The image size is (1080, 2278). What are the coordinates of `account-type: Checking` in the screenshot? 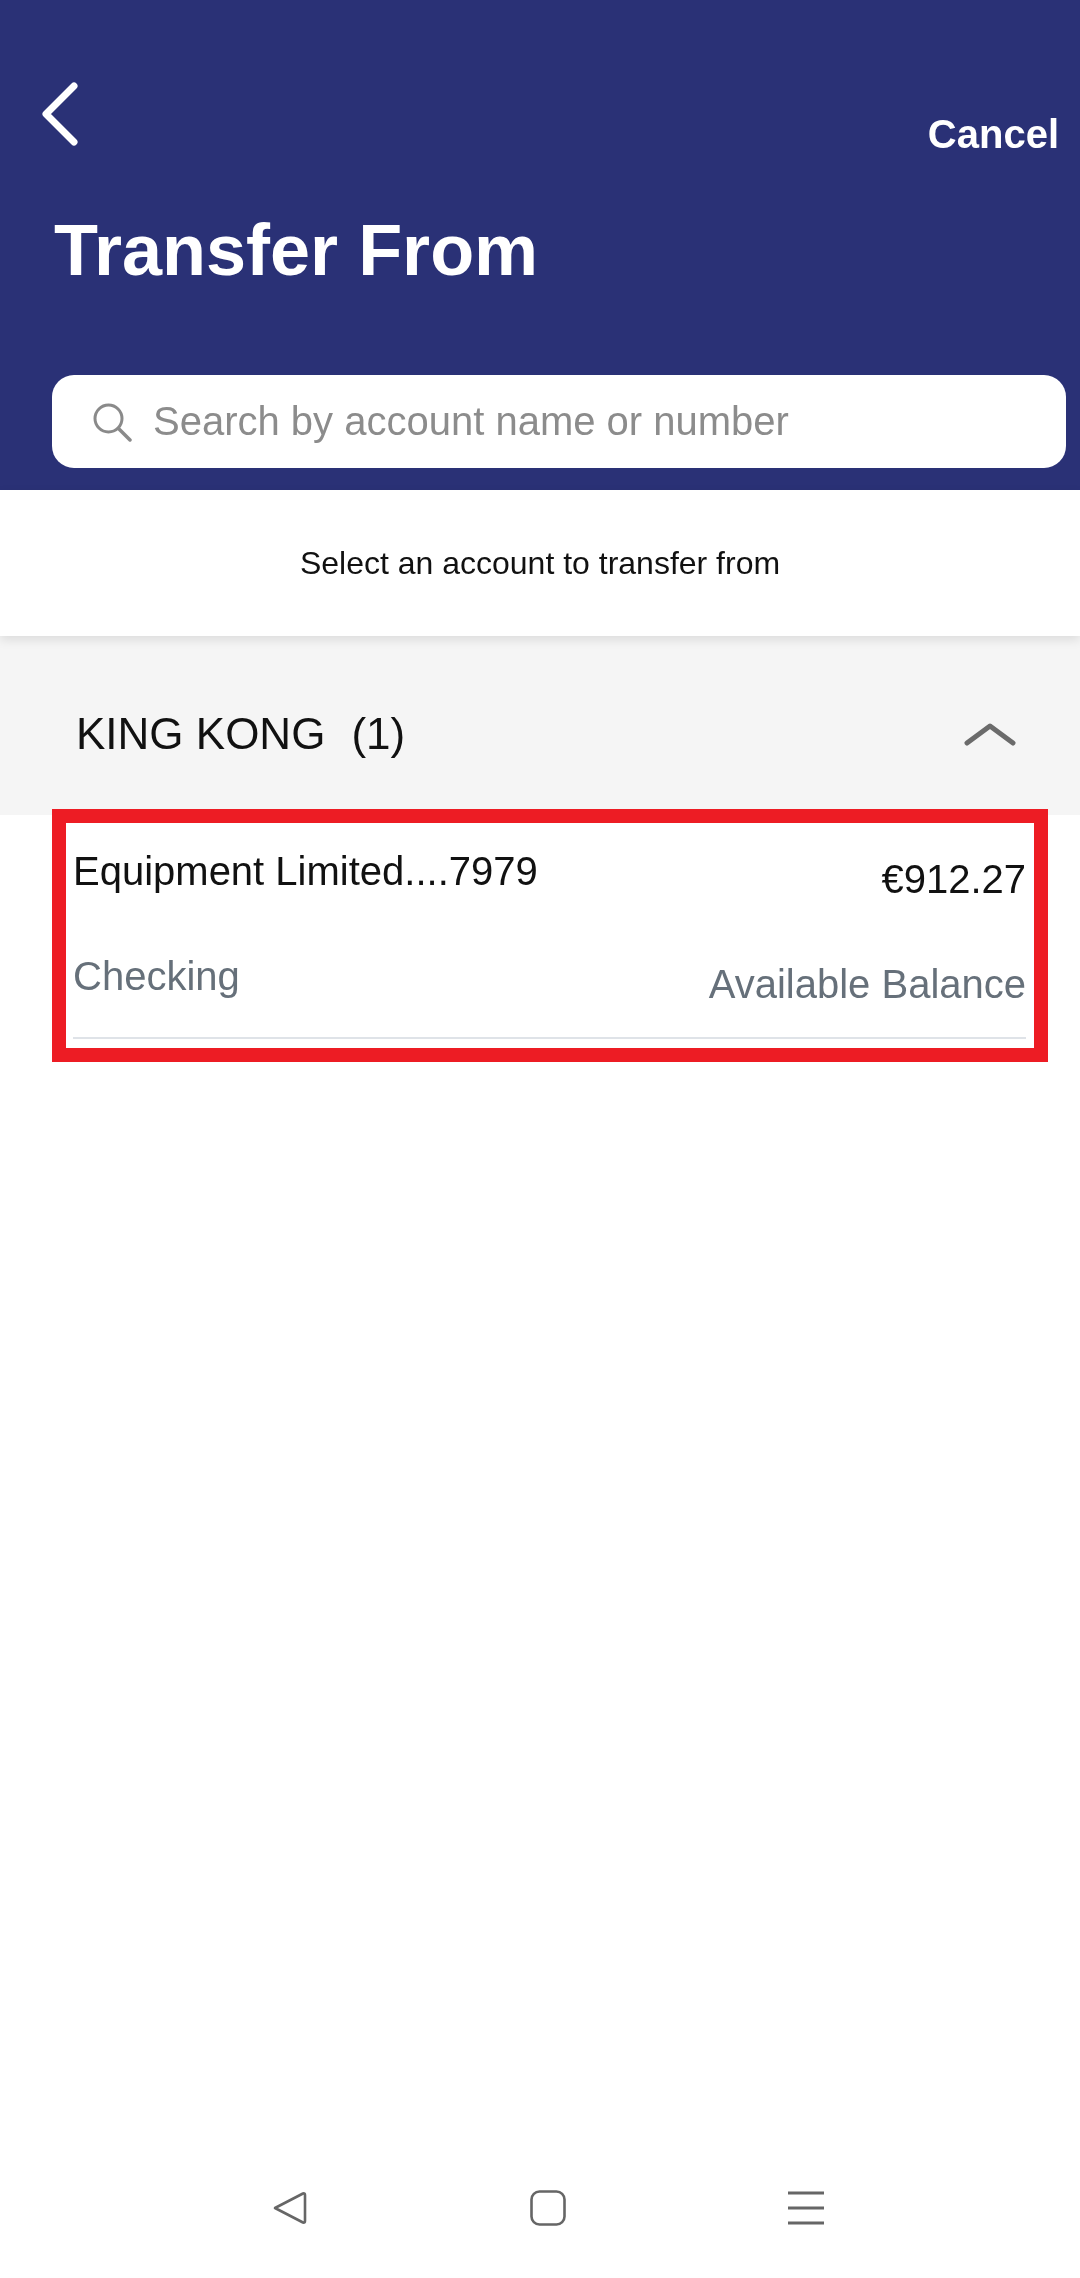 It's located at (156, 976).